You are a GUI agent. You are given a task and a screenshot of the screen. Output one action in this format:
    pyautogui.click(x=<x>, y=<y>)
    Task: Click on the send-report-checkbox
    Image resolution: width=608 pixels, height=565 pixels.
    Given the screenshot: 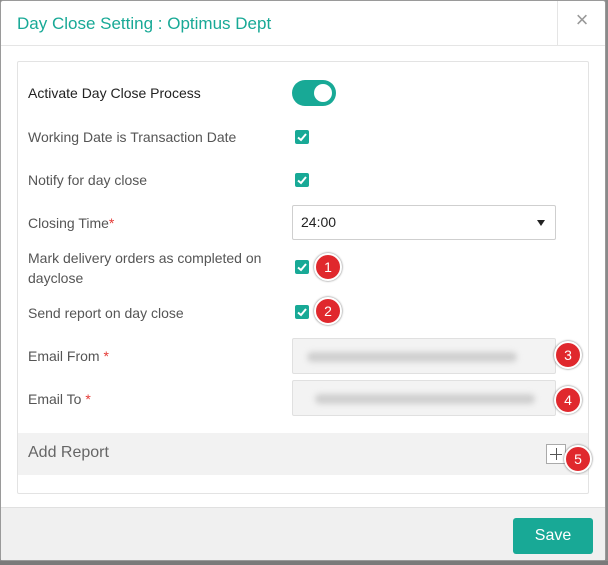 What is the action you would take?
    pyautogui.click(x=302, y=312)
    